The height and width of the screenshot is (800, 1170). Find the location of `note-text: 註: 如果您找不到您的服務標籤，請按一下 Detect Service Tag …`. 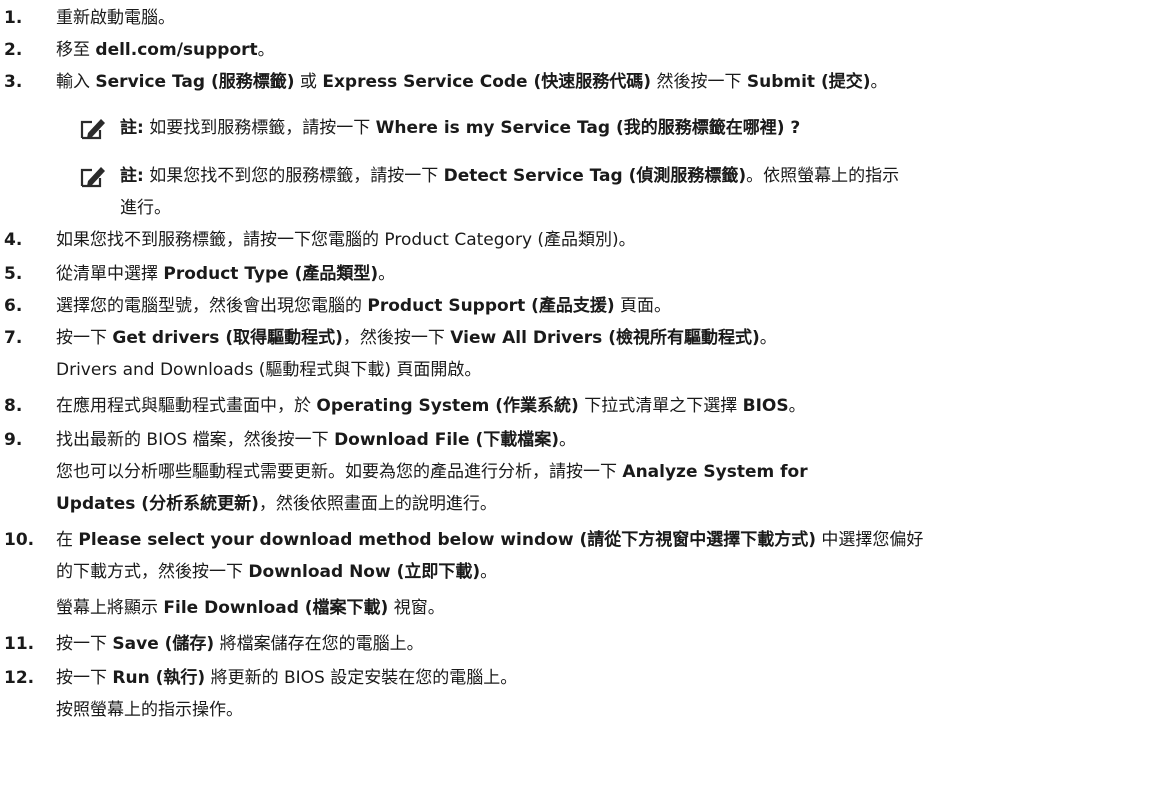

note-text: 註: 如果您找不到您的服務標籤，請按一下 Detect Service Tag … is located at coordinates (509, 176).